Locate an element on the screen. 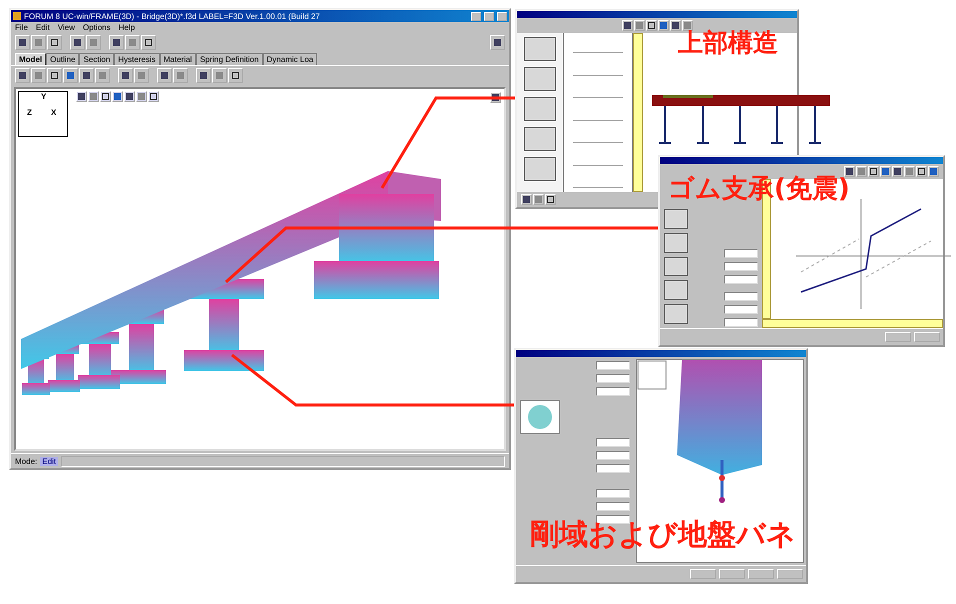 This screenshot has height=604, width=956. callout-label: 剛域および地盤バネ is located at coordinates (663, 534).